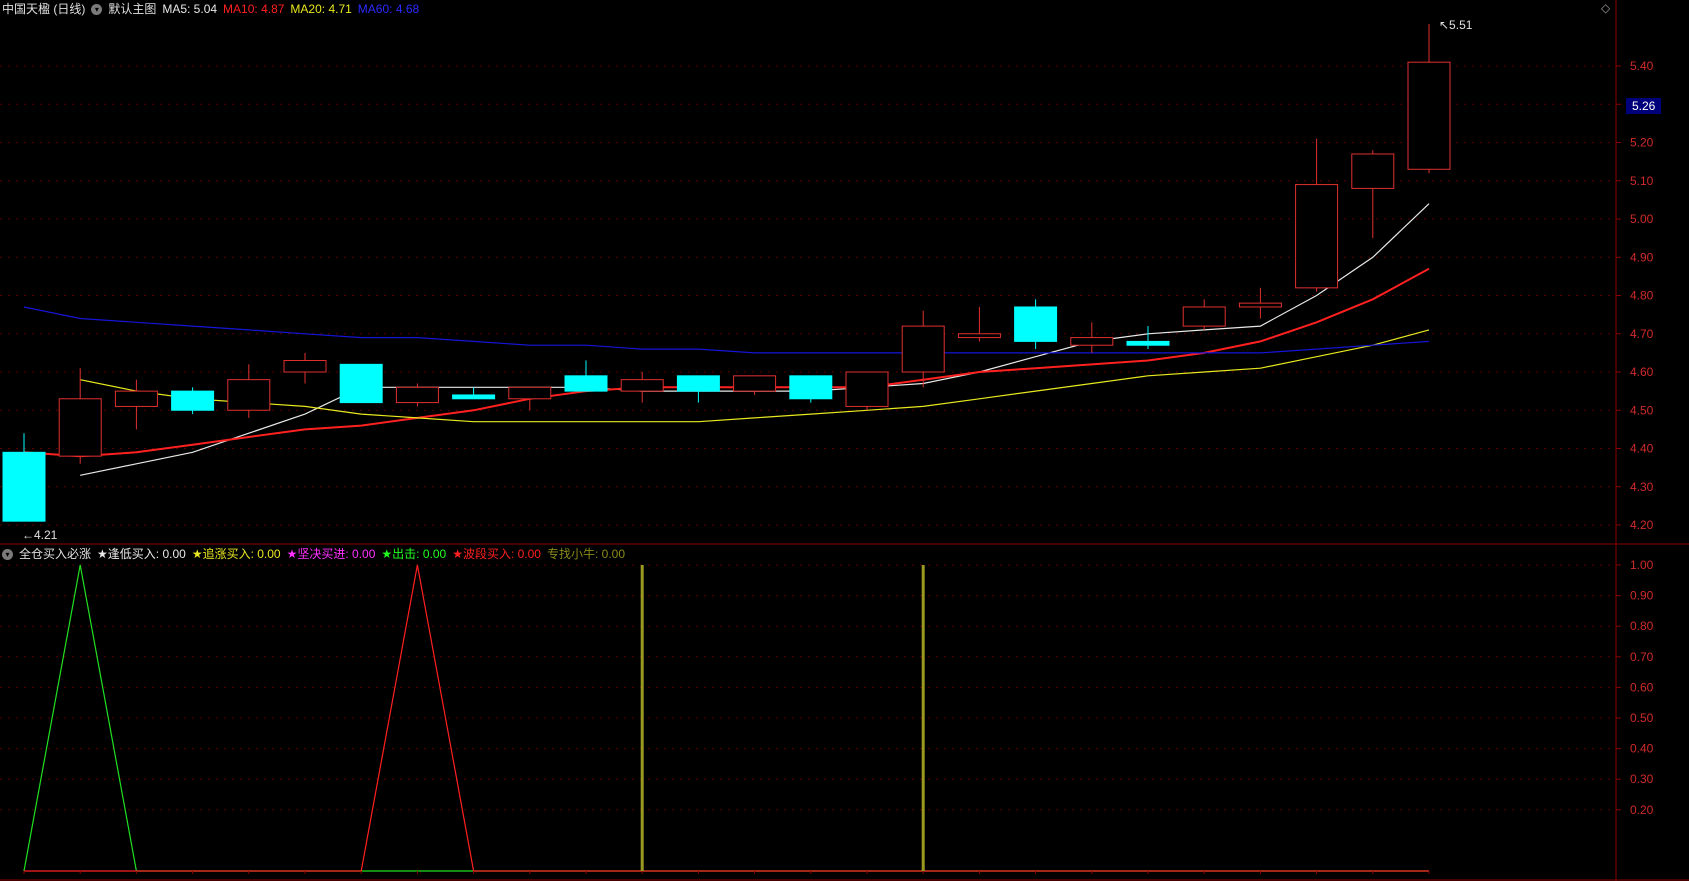 Image resolution: width=1689 pixels, height=881 pixels. What do you see at coordinates (496, 554) in the screenshot?
I see `band-buy-value: ★波段买入: 0.00` at bounding box center [496, 554].